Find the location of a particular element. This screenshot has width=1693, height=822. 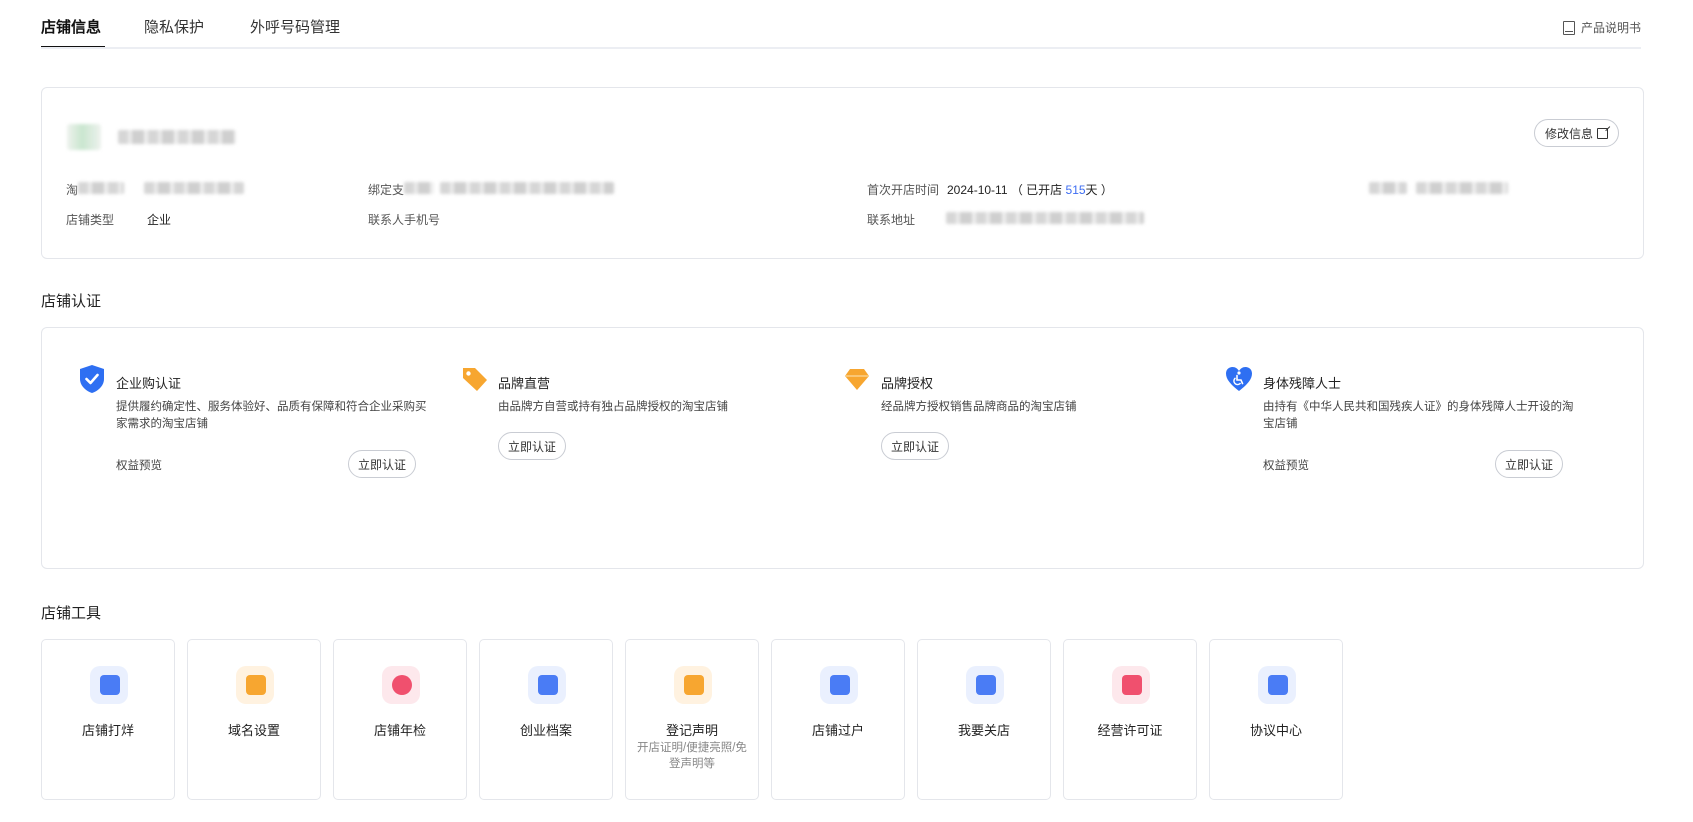

alipay-account-redacted is located at coordinates (527, 188).